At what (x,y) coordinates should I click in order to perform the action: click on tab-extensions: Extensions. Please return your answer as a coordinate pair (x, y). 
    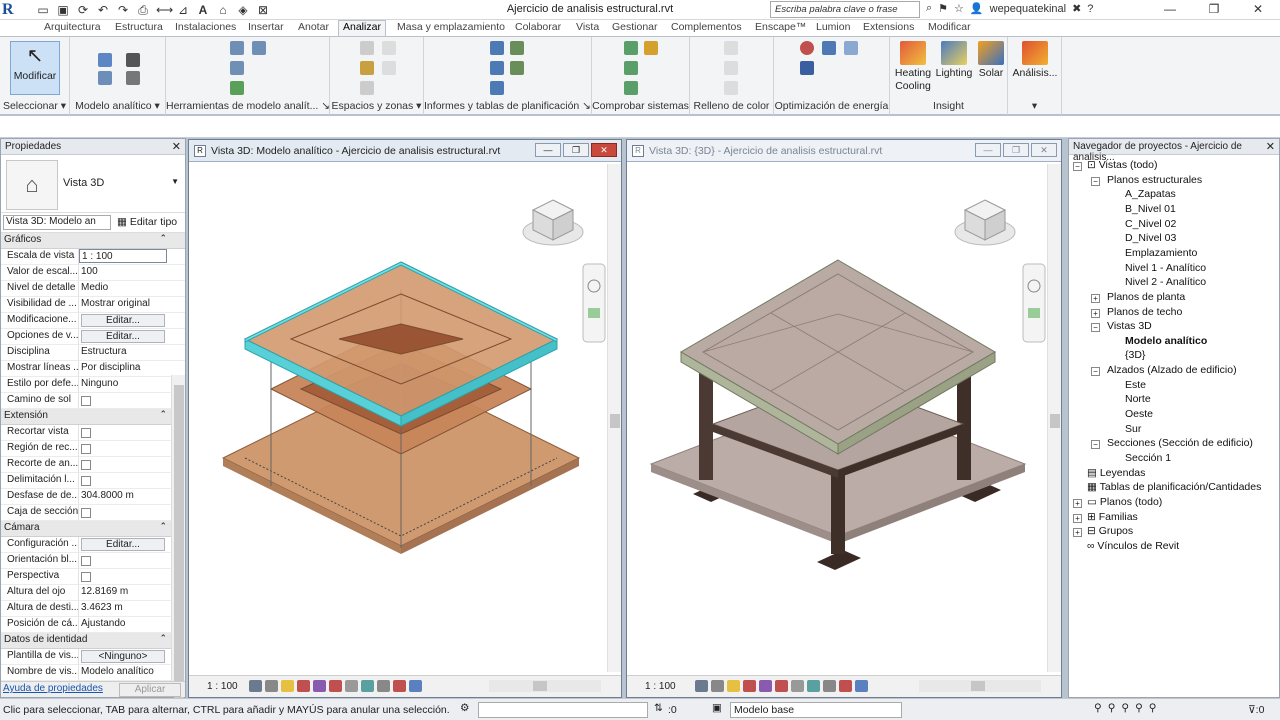
    Looking at the image, I should click on (888, 27).